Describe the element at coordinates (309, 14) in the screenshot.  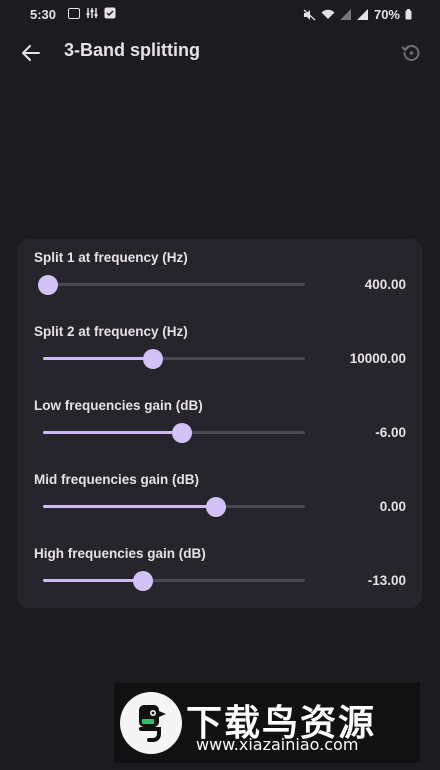
I see `mute-icon` at that location.